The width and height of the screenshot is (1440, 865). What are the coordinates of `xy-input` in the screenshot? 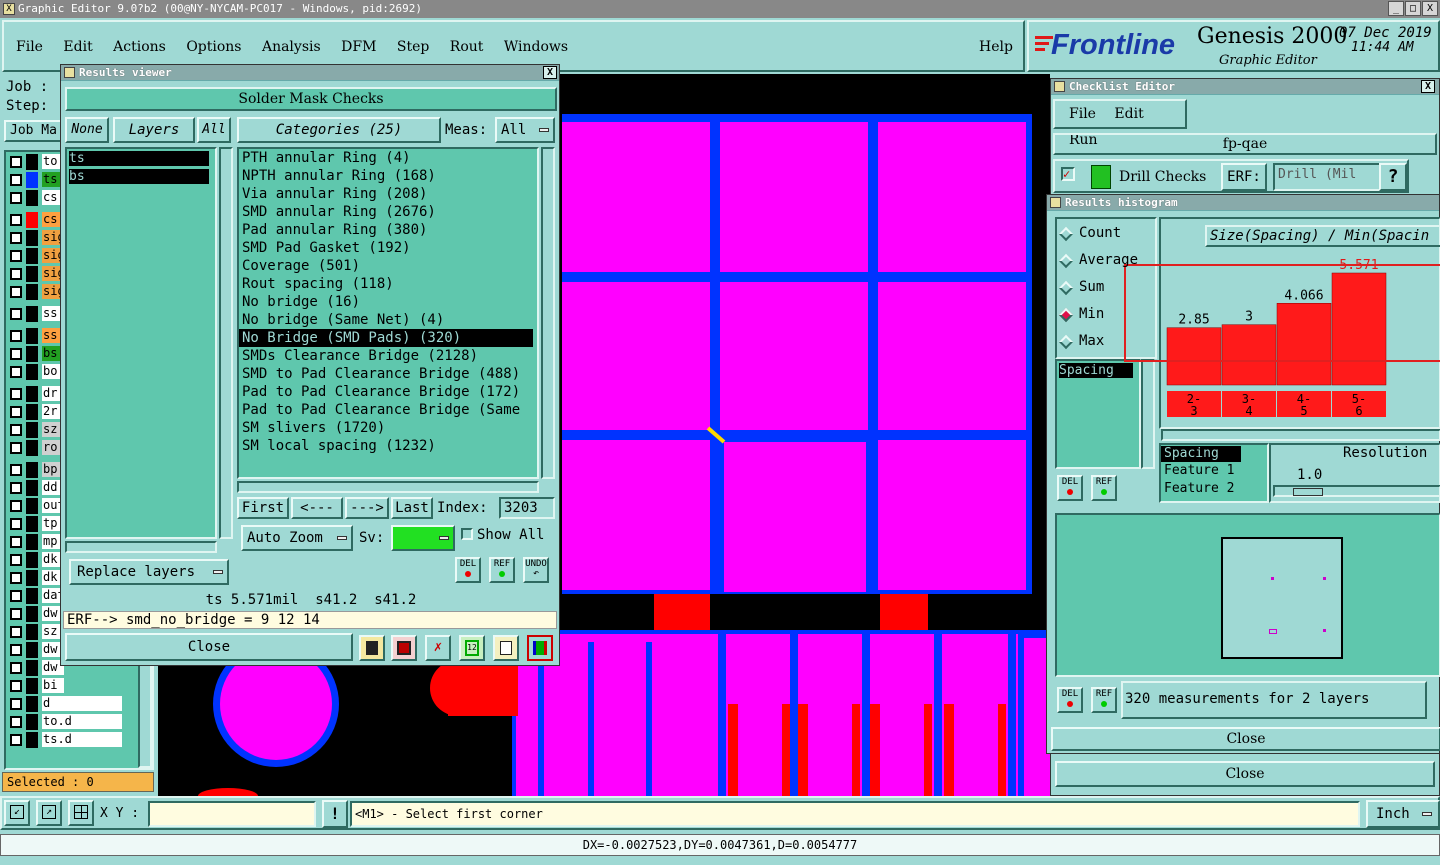 It's located at (232, 814).